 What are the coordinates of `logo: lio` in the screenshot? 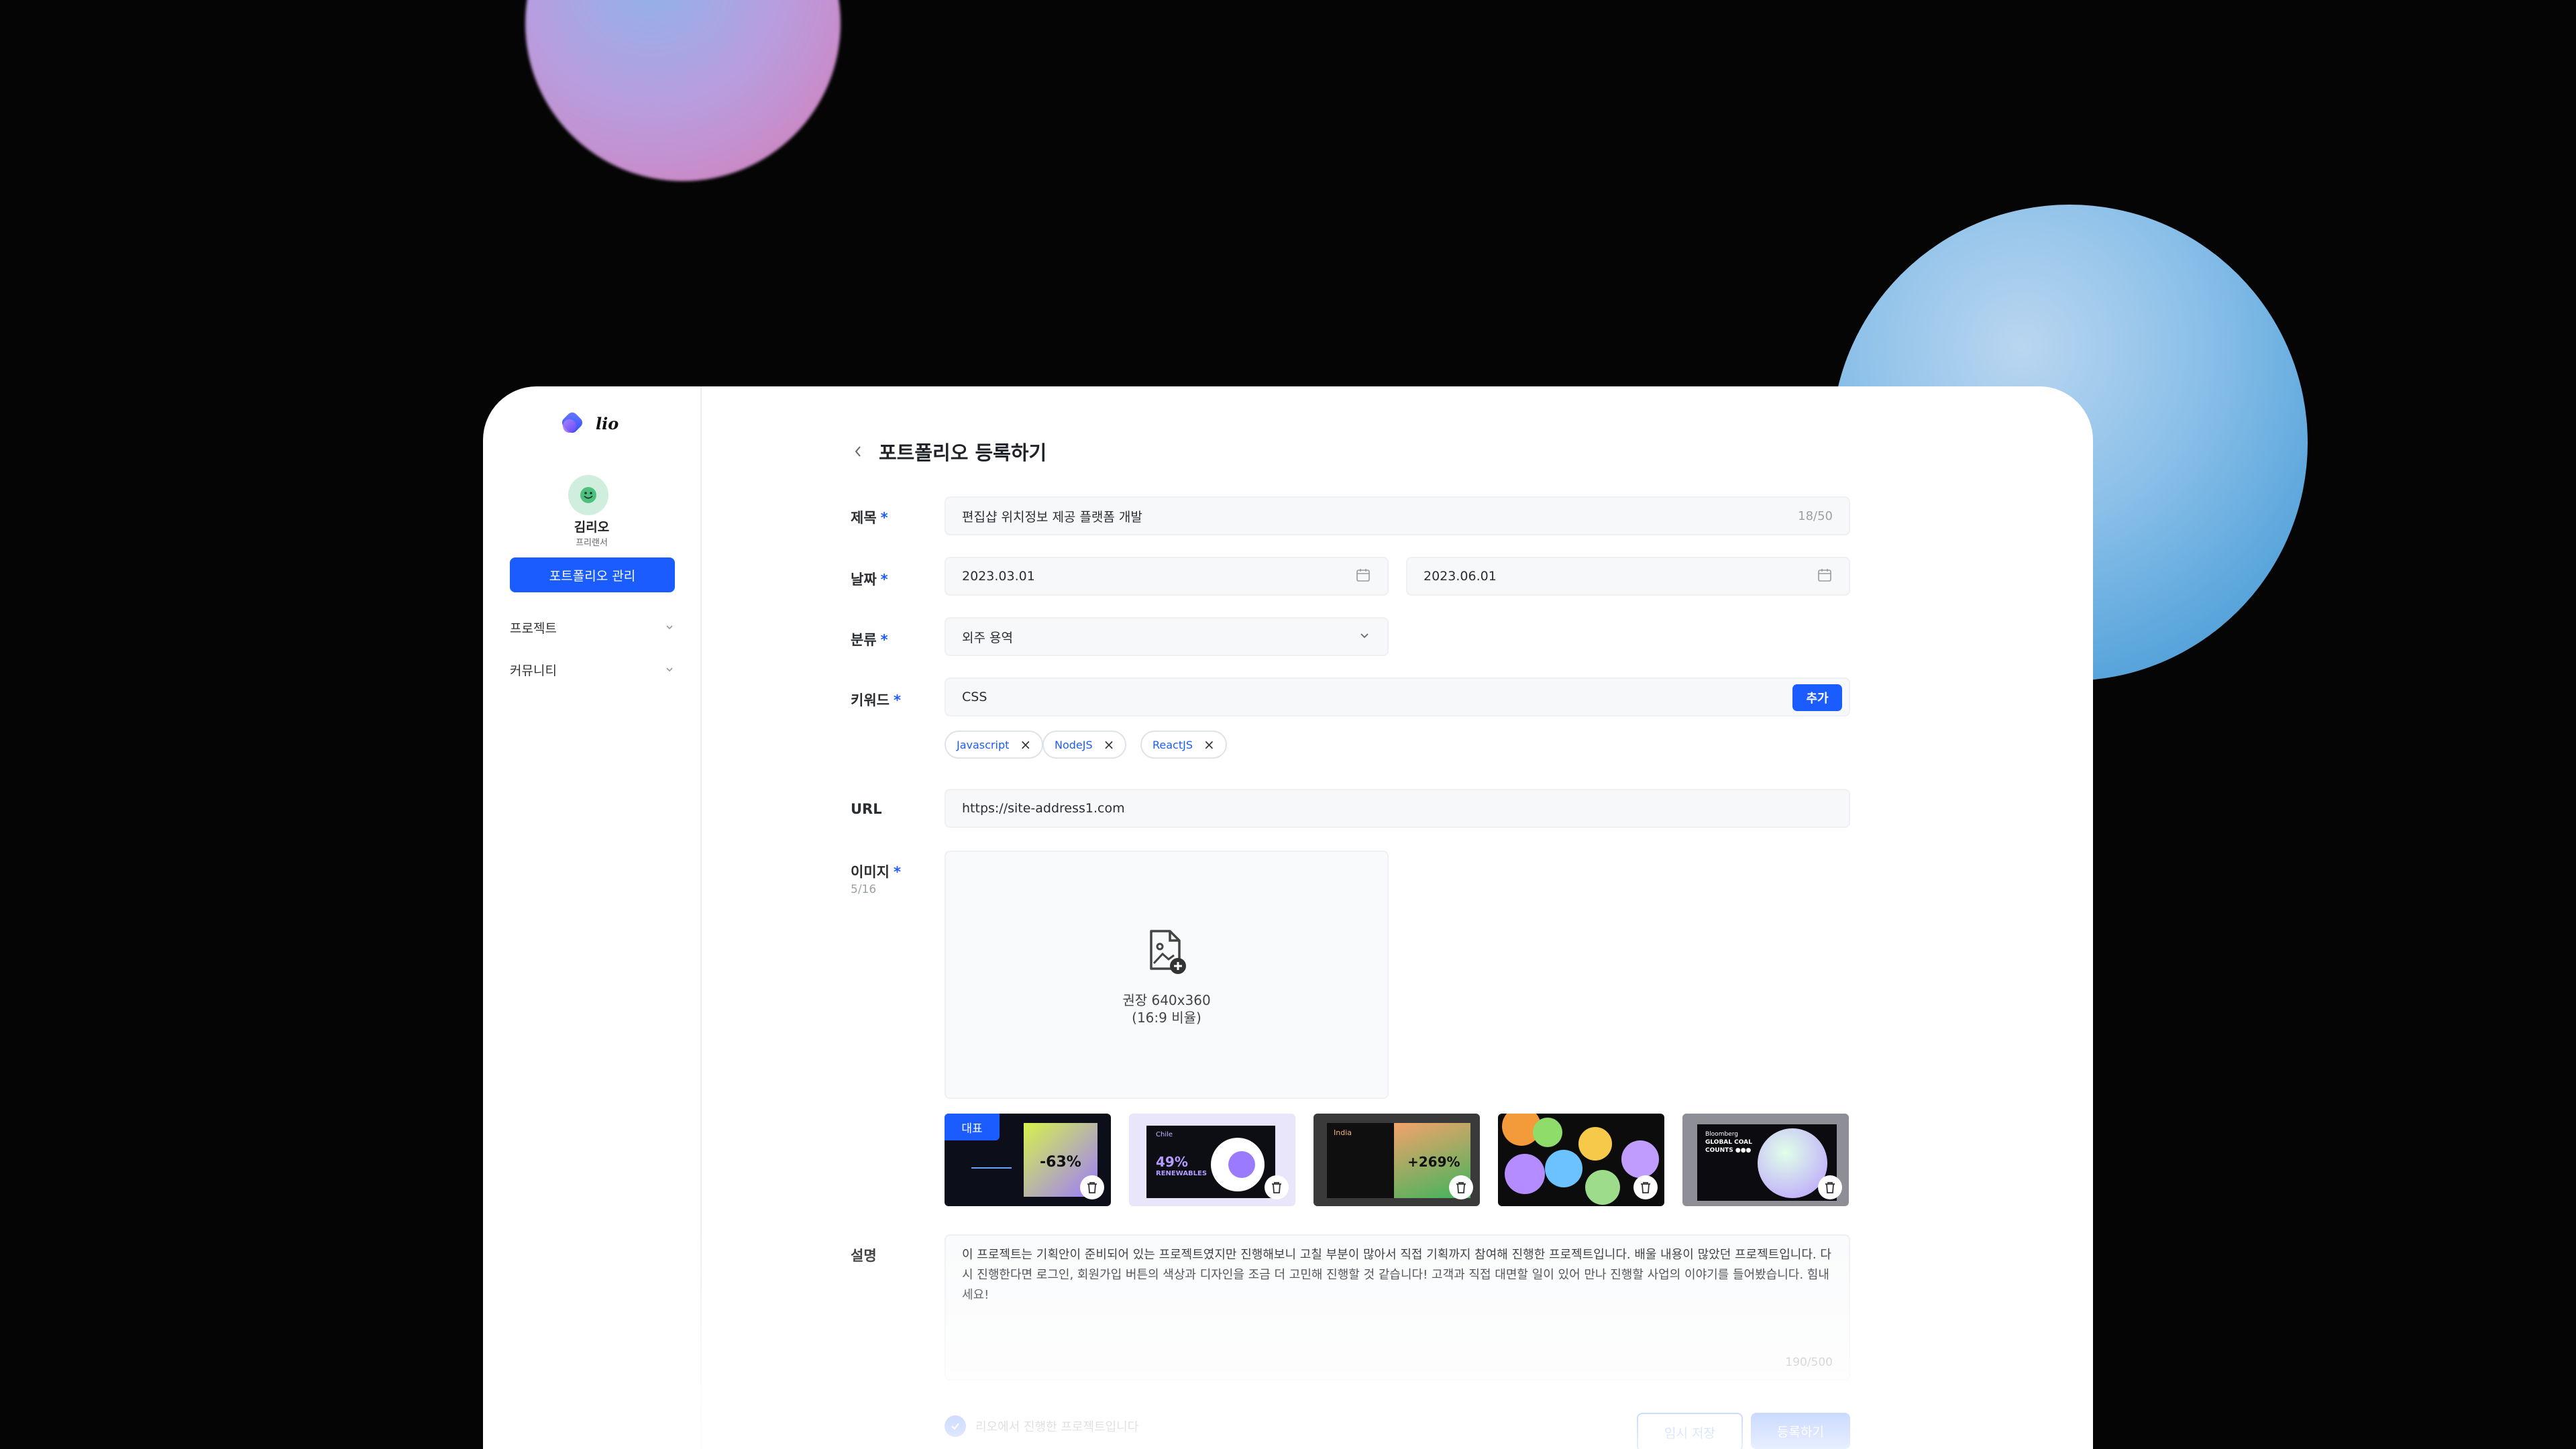 It's located at (589, 423).